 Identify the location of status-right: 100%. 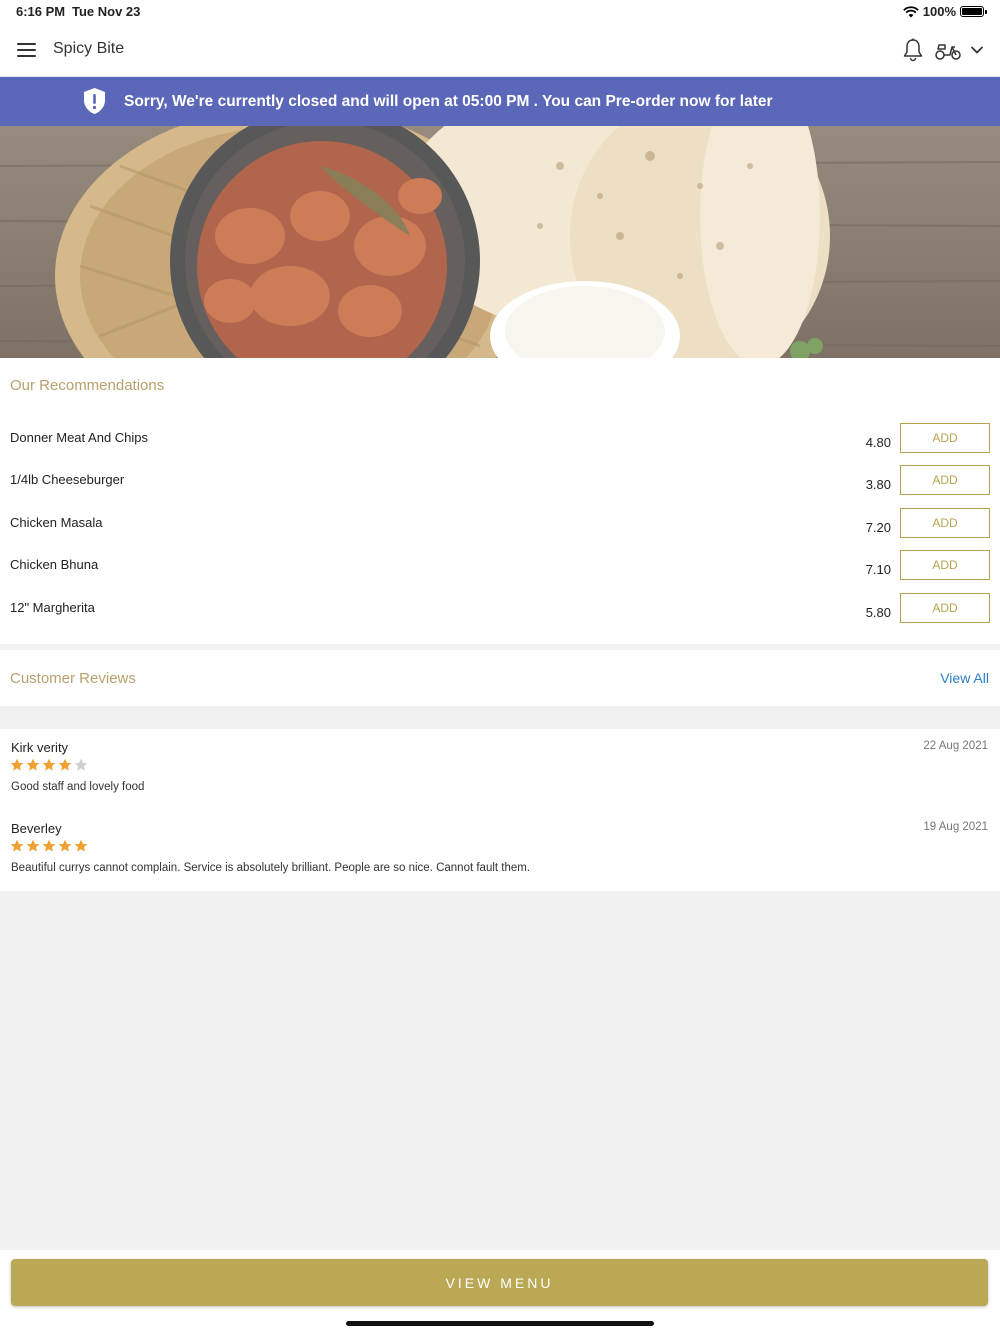
(944, 11).